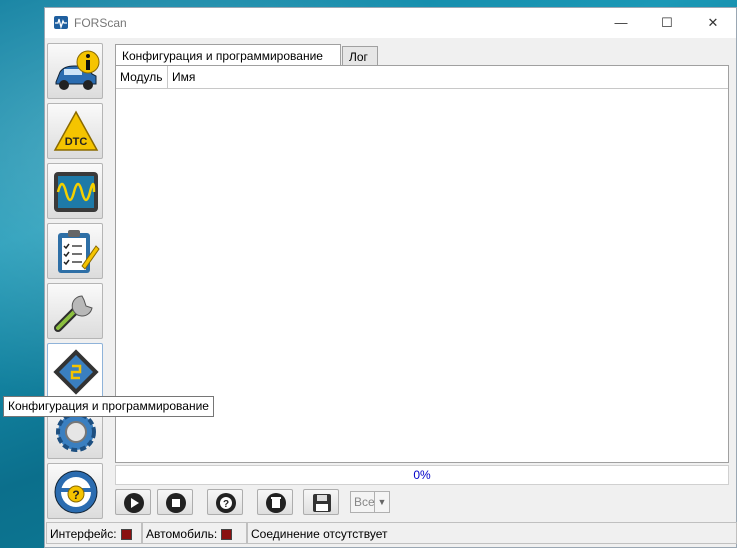  I want to click on tab-configuration: Конфигурация и программирование, so click(228, 55).